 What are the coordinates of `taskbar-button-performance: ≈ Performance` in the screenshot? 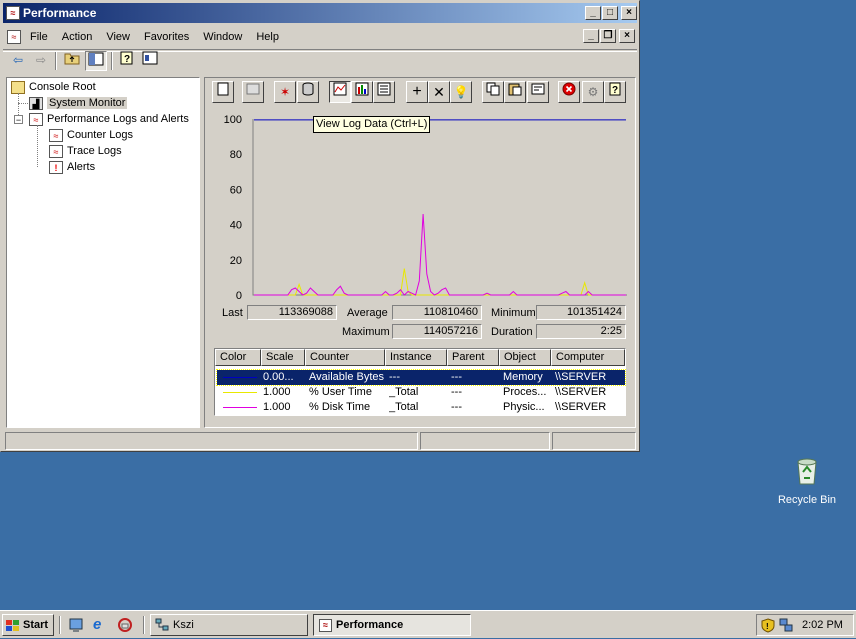 It's located at (392, 625).